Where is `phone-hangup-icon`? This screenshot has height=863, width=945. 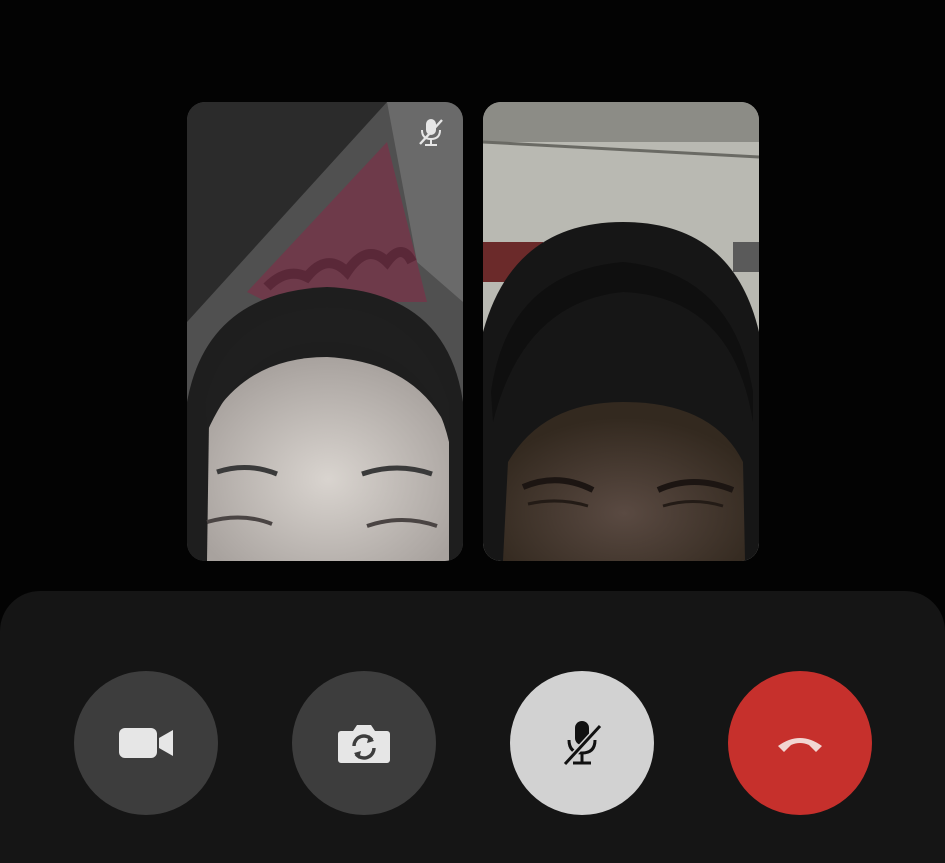
phone-hangup-icon is located at coordinates (800, 743).